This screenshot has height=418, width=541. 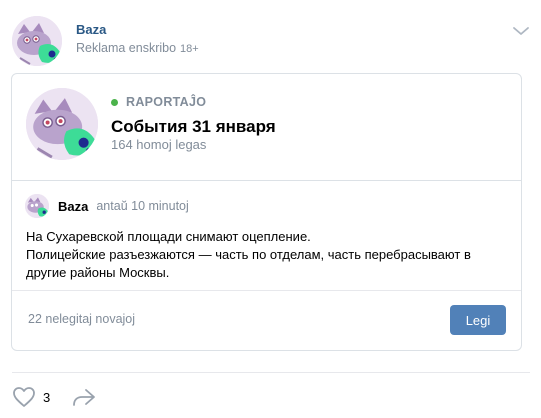 I want to click on heart-icon, so click(x=24, y=397).